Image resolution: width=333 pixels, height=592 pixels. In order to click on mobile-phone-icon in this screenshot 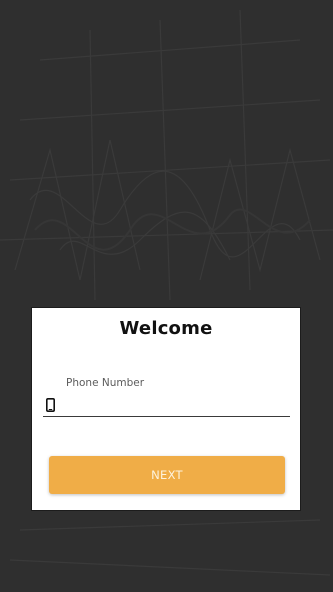, I will do `click(50, 405)`.